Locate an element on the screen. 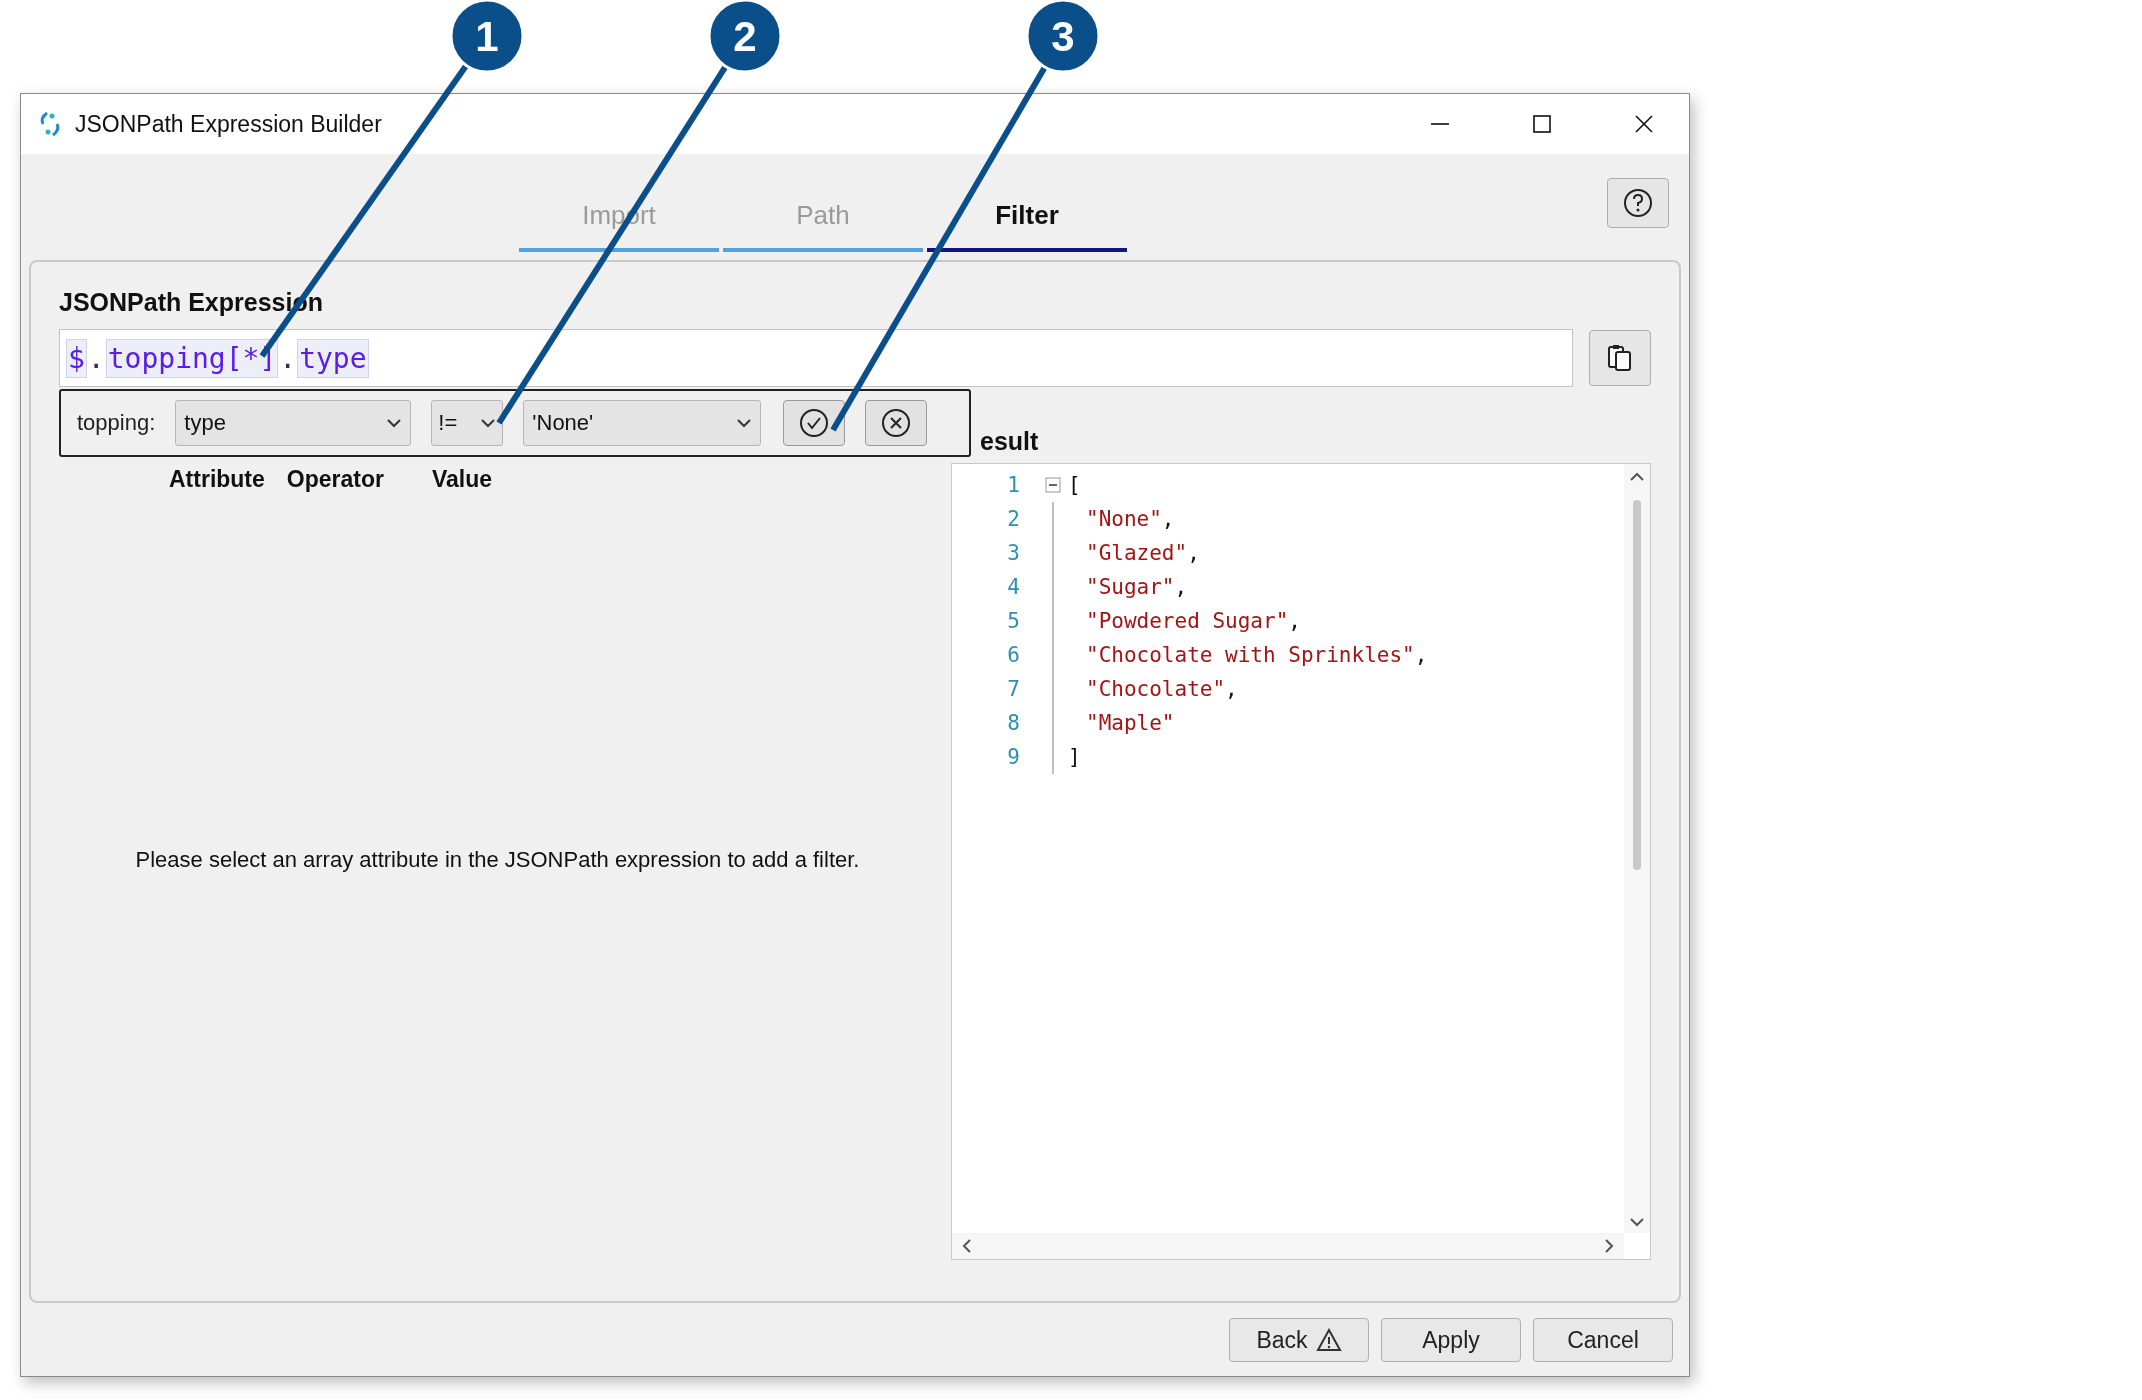 Image resolution: width=2142 pixels, height=1400 pixels. help-button is located at coordinates (1638, 203).